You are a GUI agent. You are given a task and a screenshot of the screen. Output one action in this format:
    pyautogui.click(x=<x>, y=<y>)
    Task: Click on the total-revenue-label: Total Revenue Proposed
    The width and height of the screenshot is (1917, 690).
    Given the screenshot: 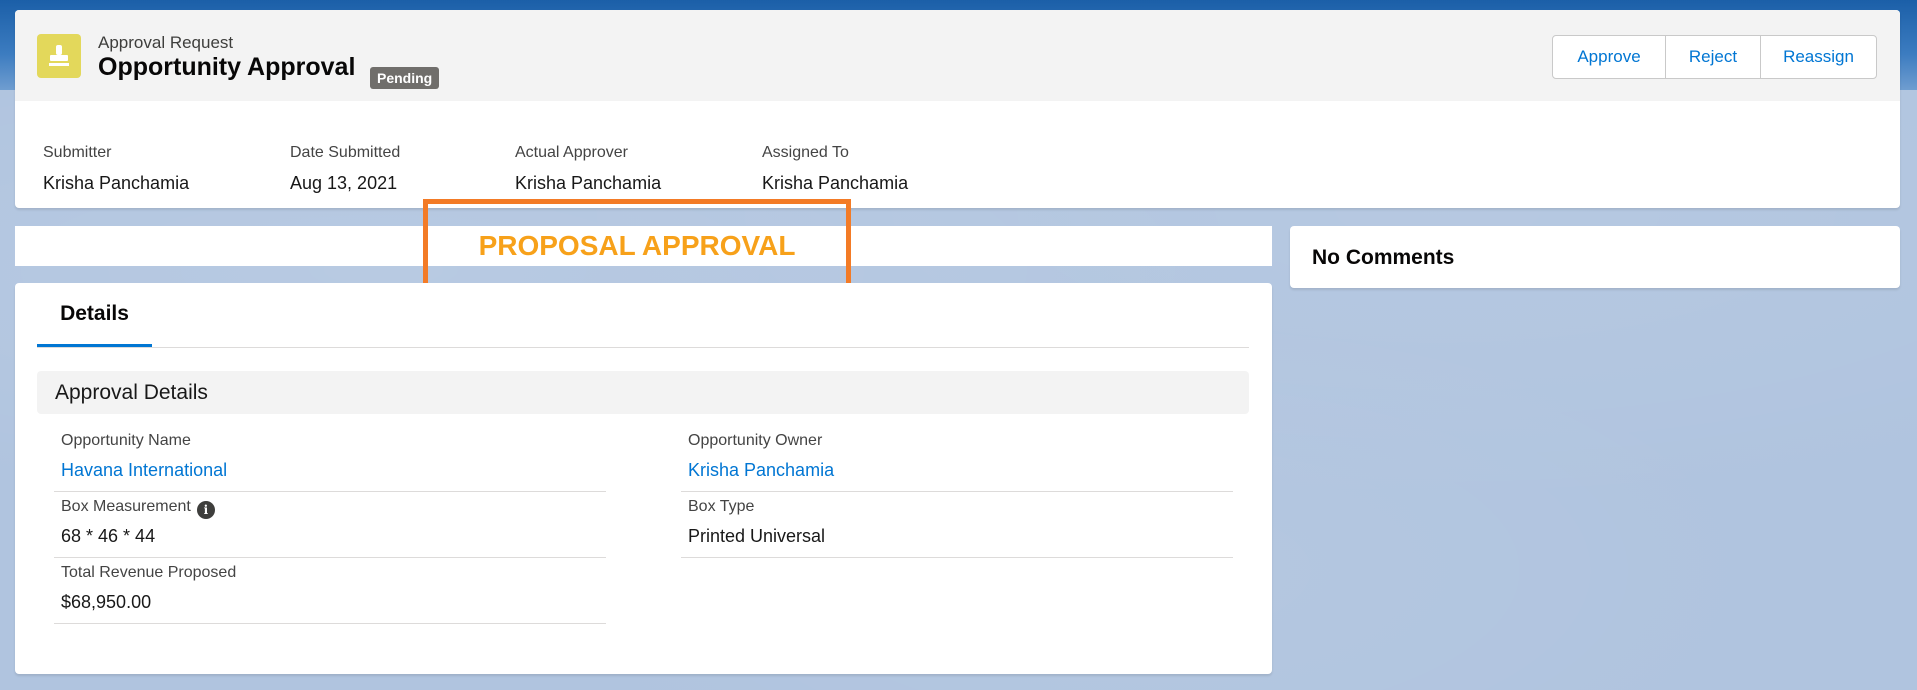 What is the action you would take?
    pyautogui.click(x=149, y=572)
    